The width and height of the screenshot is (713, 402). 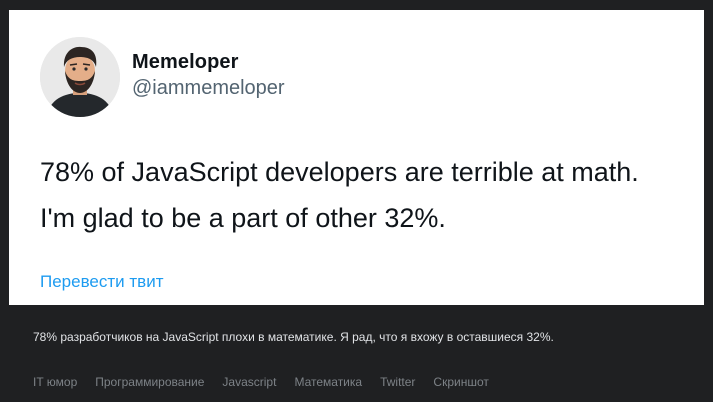 What do you see at coordinates (243, 218) in the screenshot?
I see `tweet-text-line: I'm glad to be a part of other 32%.` at bounding box center [243, 218].